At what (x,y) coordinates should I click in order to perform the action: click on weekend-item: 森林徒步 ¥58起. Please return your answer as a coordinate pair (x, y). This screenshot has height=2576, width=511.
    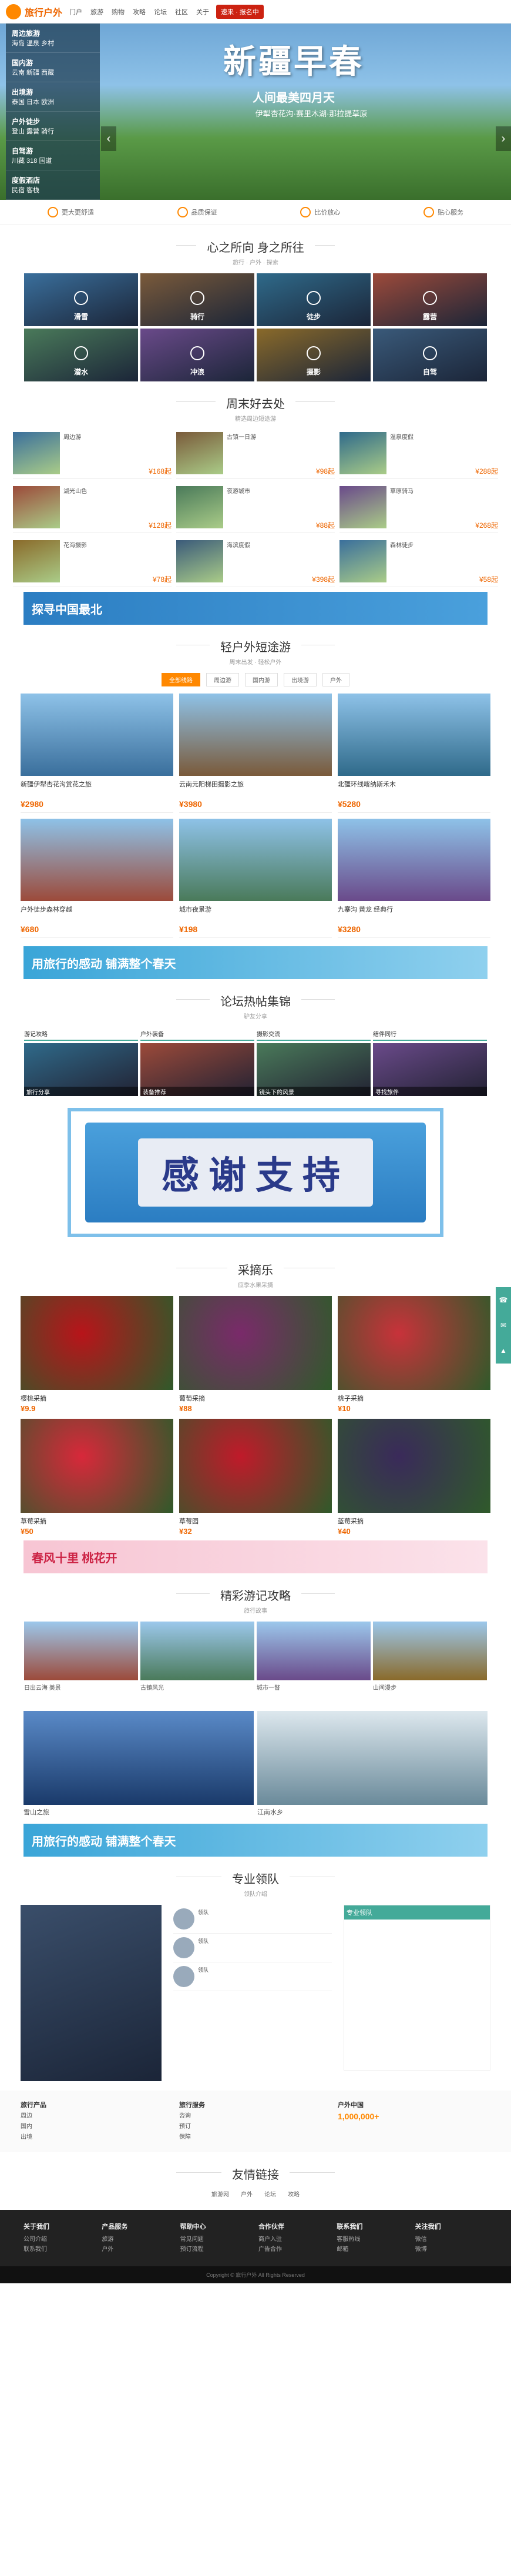
    Looking at the image, I should click on (418, 562).